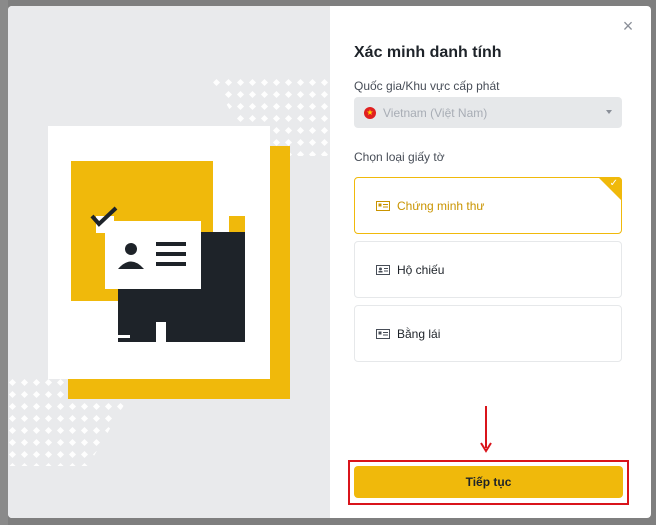 This screenshot has height=525, width=656. I want to click on option-driver-license: Bằng lái, so click(488, 333).